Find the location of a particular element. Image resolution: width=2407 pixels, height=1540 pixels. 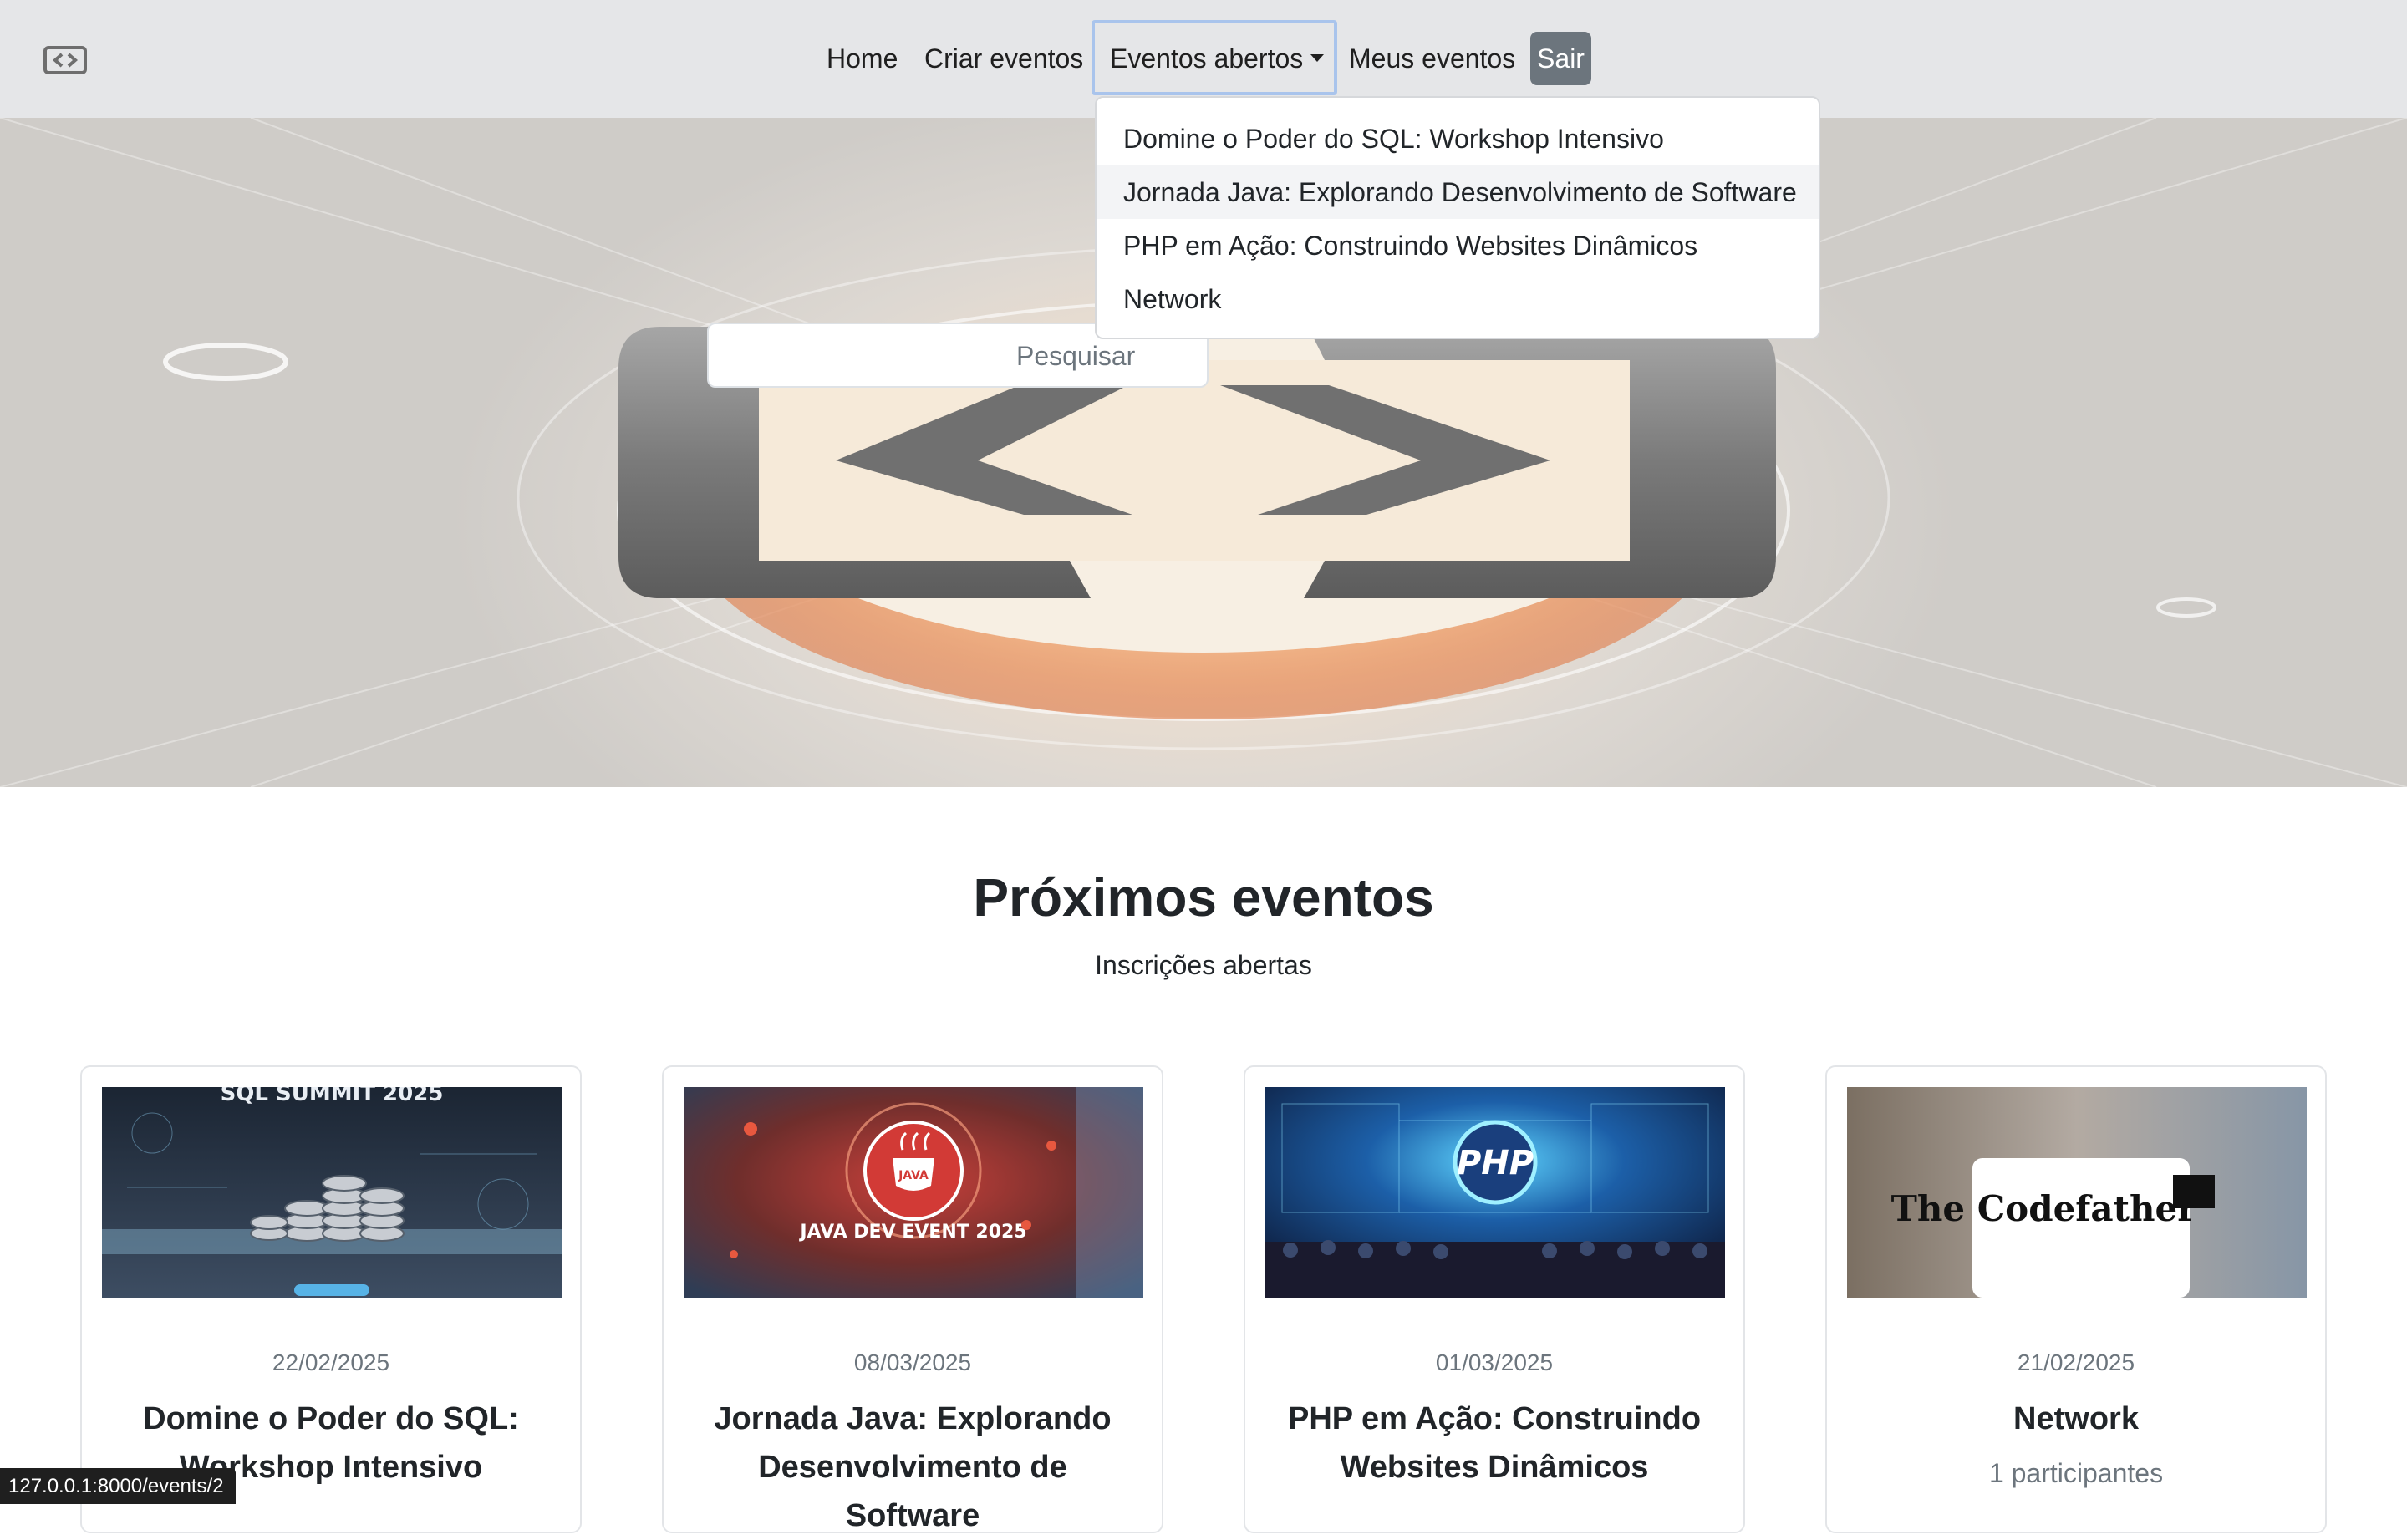

section-title: Próximos eventos is located at coordinates (1203, 897).